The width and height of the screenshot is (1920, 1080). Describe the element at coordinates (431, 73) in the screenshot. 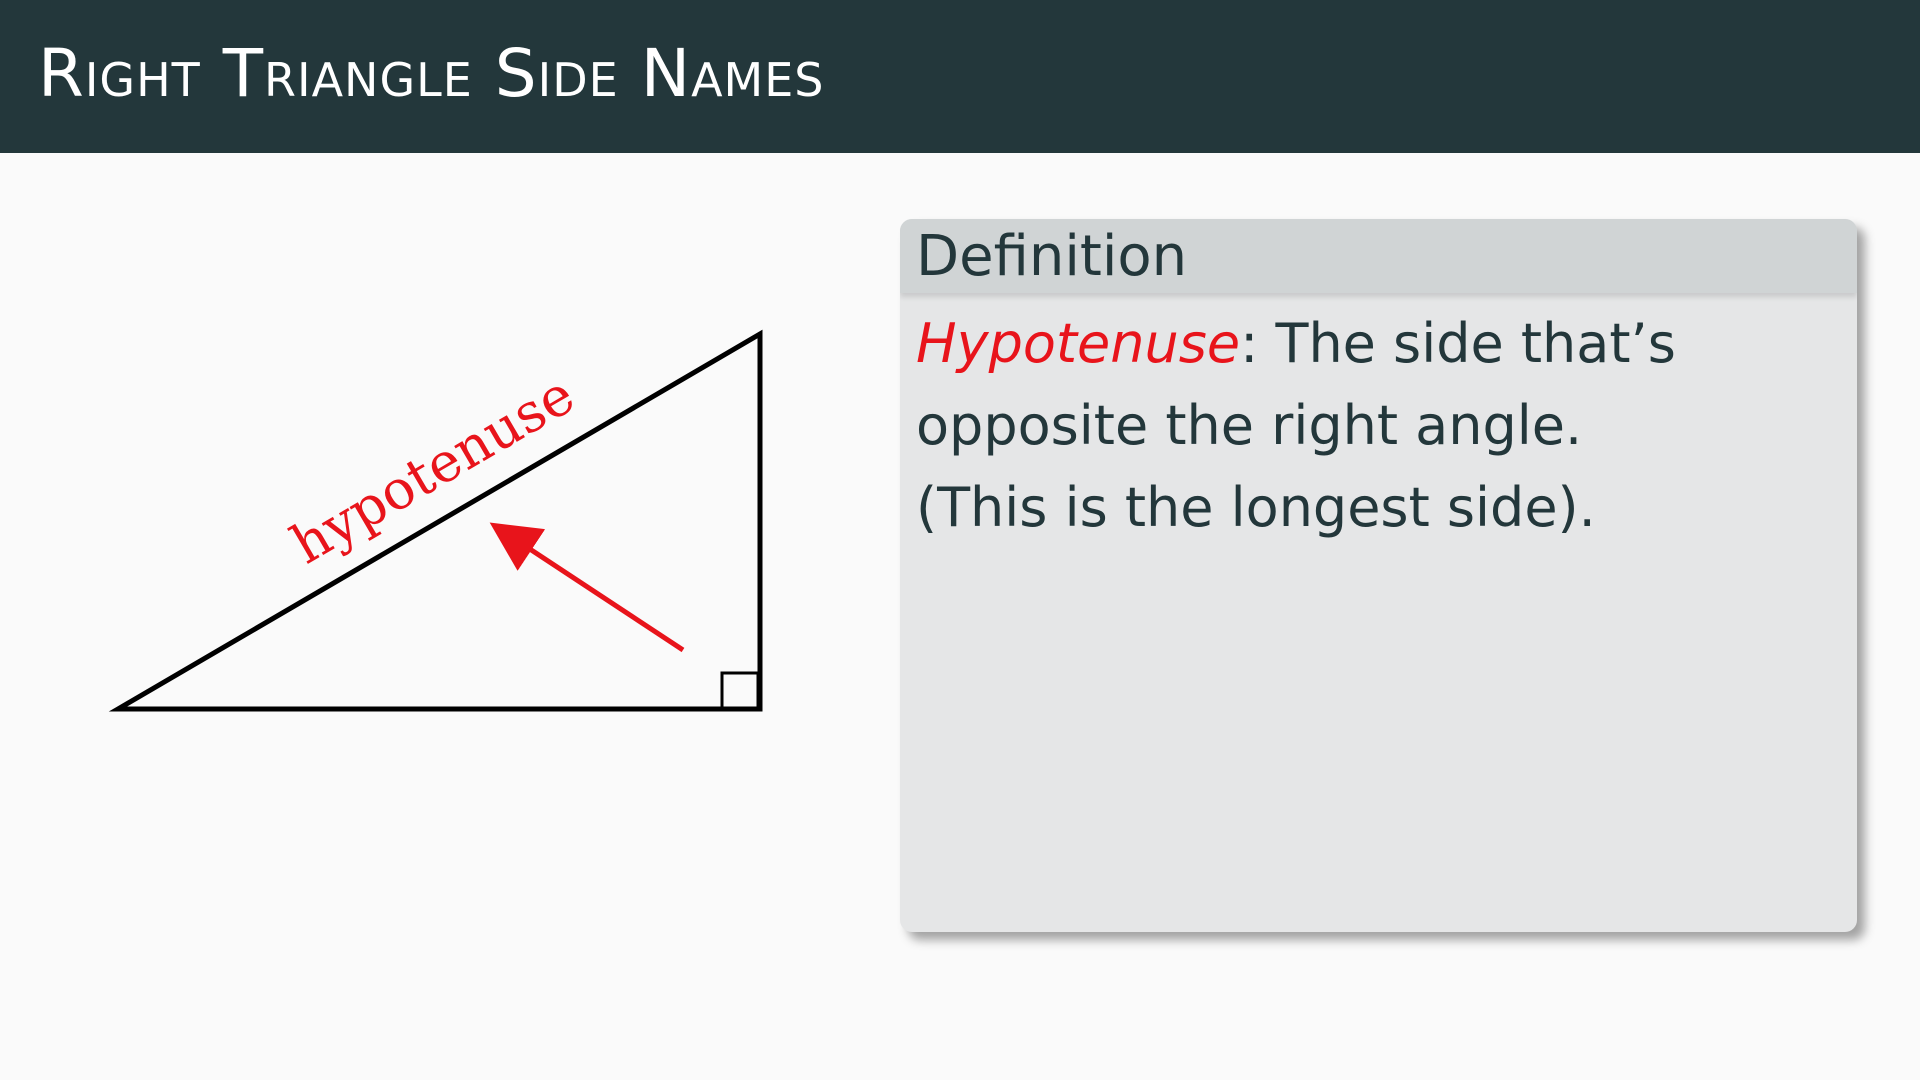

I see `slide-title: Right Triangle Side Names` at that location.